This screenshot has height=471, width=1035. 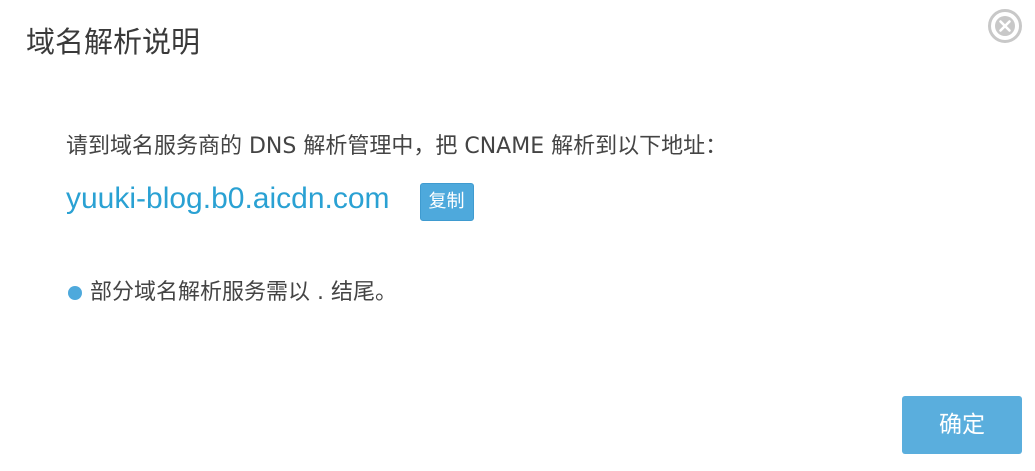 I want to click on cname-instruction-text: 请到域名服务商的 DNS 解析管理中，把 CNAME 解析到以下地址：, so click(x=397, y=146).